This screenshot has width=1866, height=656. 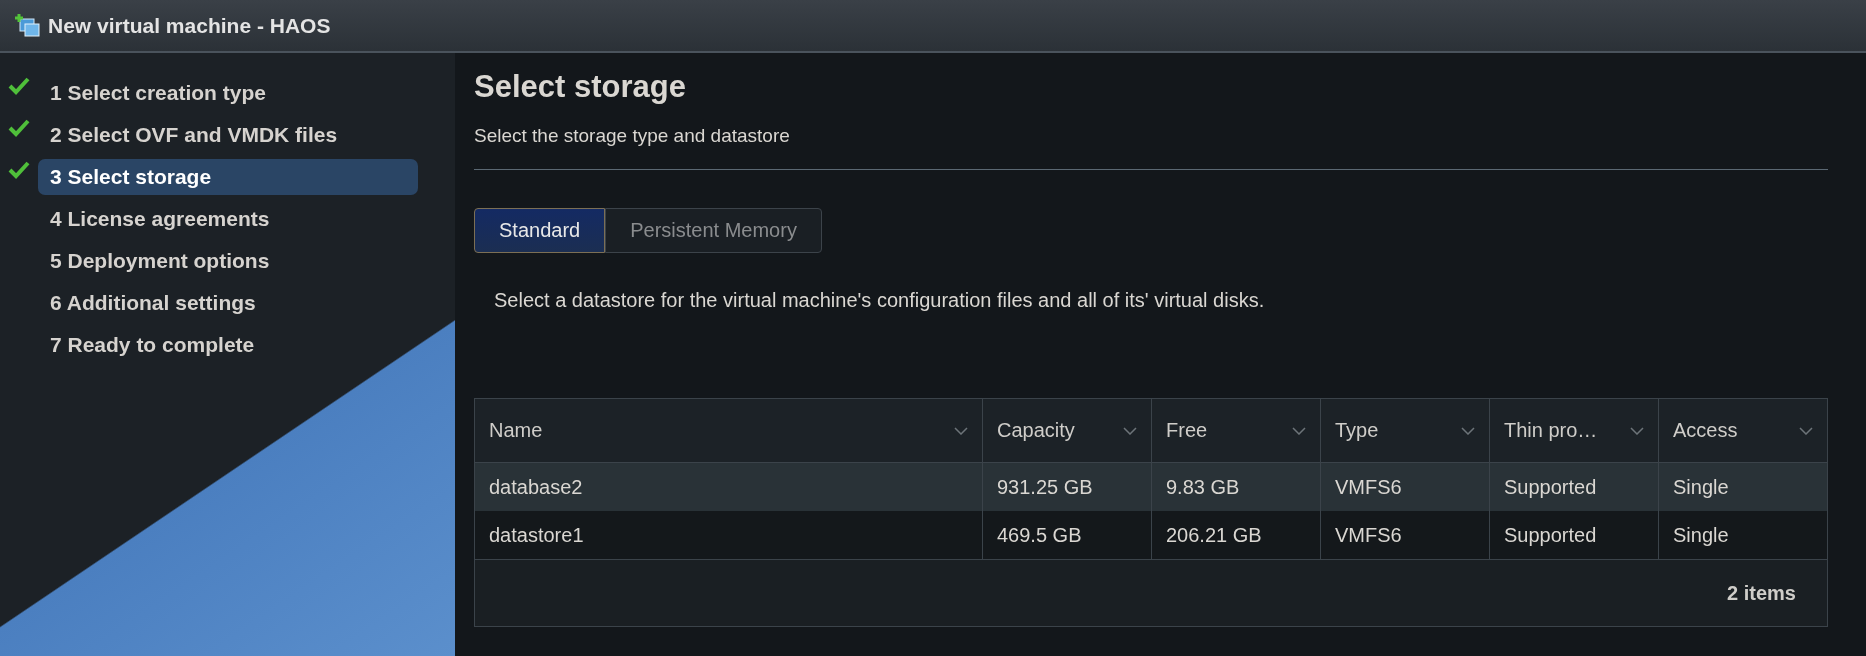 I want to click on item-count: 2 items, so click(x=1761, y=593).